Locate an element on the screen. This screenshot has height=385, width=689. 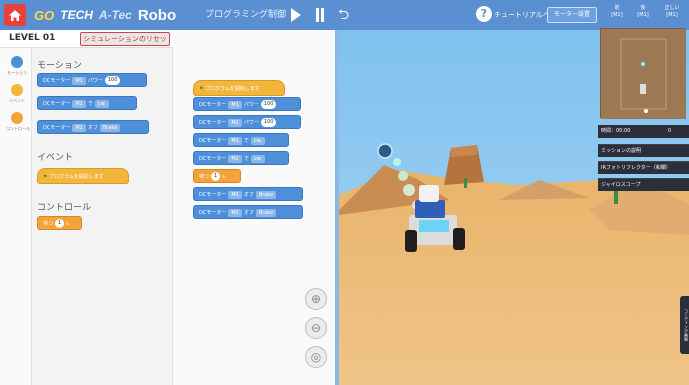
category-control: コントロール is located at coordinates (18, 122).